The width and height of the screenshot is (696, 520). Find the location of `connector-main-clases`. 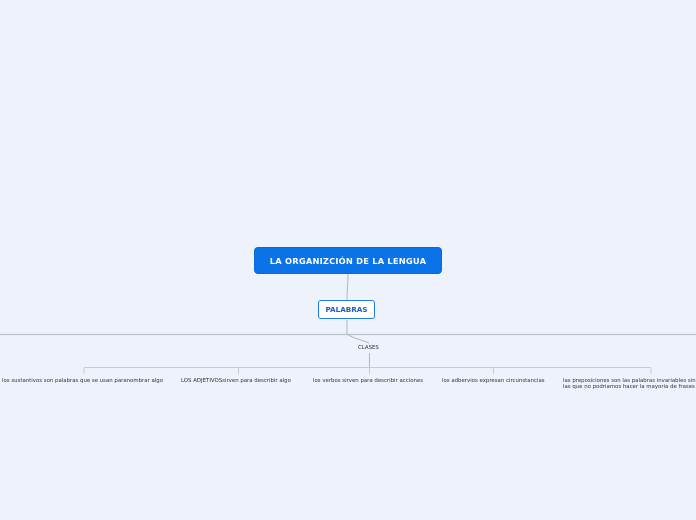

connector-main-clases is located at coordinates (358, 338).